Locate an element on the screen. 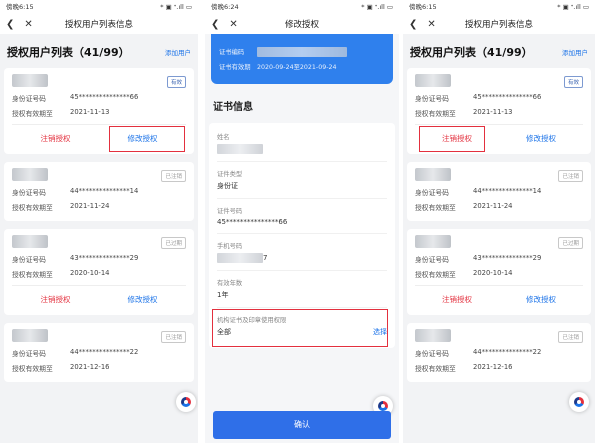  id-value: 43***************29 is located at coordinates (507, 258).